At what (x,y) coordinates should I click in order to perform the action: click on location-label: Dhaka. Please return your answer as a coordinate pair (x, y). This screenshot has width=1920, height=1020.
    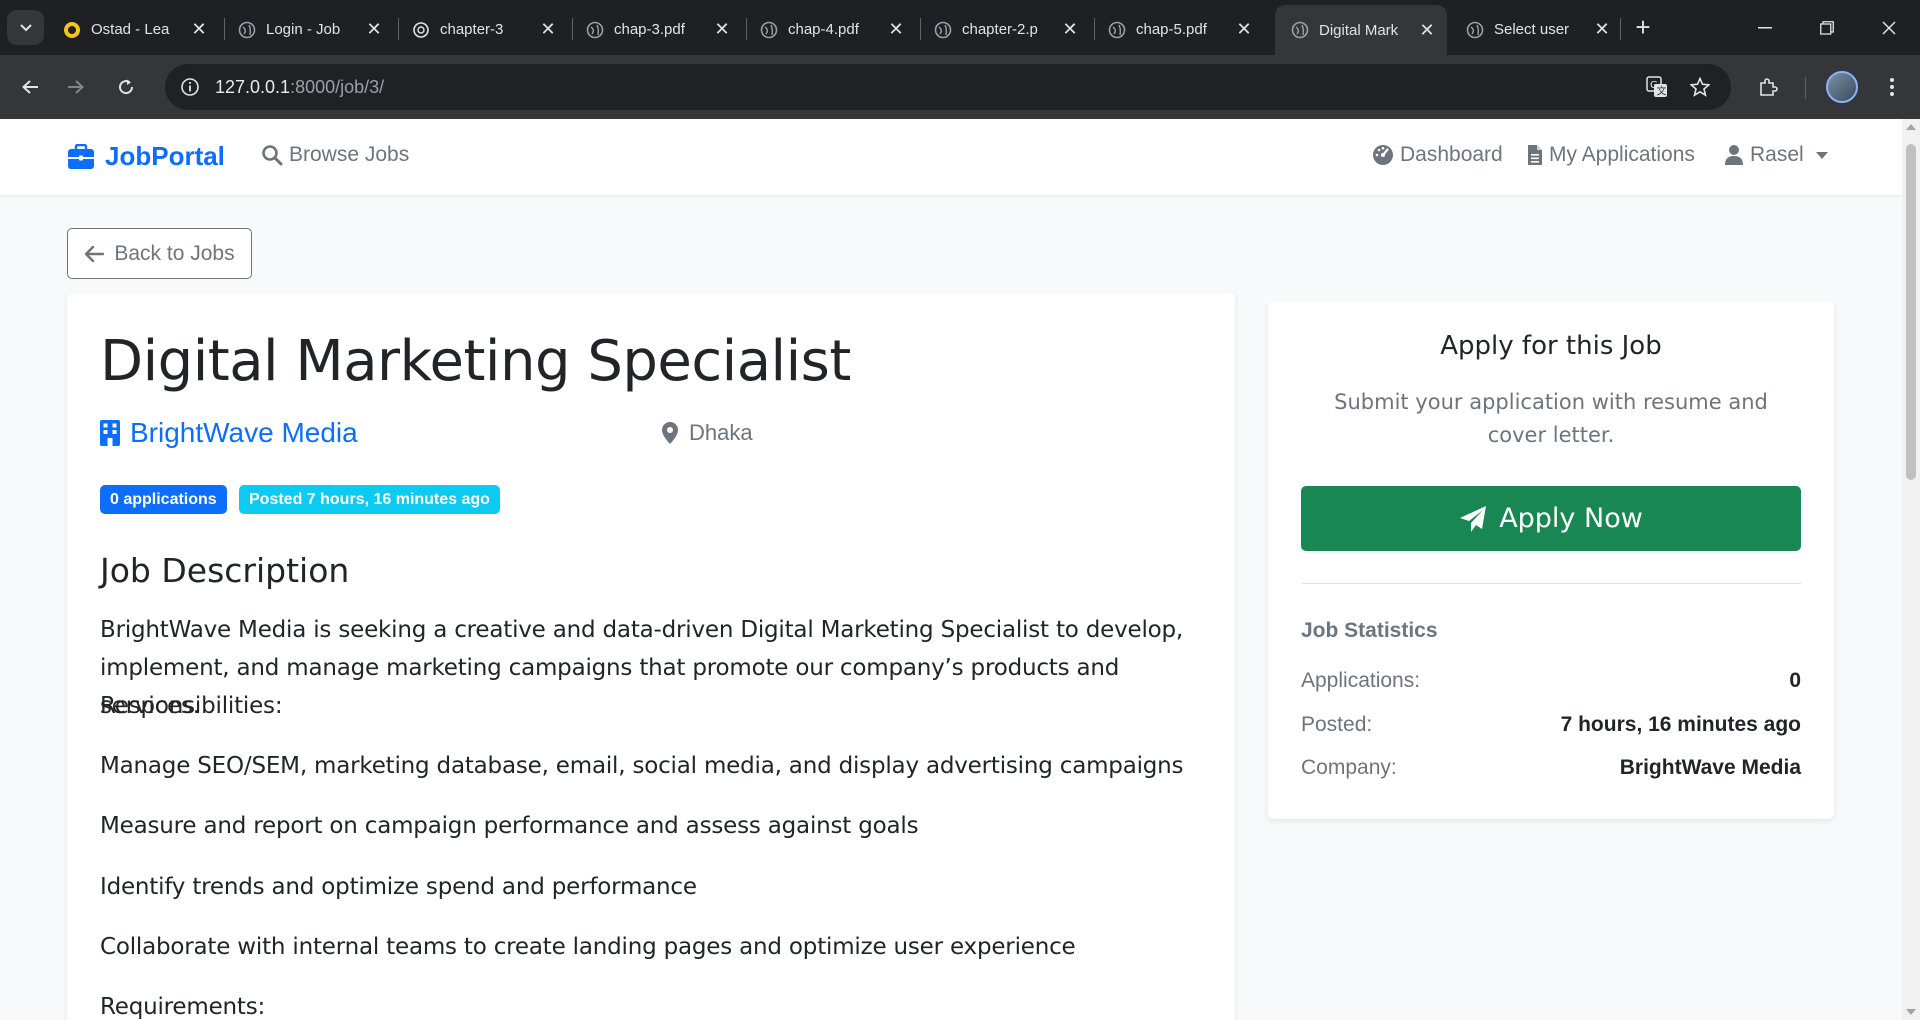
    Looking at the image, I should click on (721, 432).